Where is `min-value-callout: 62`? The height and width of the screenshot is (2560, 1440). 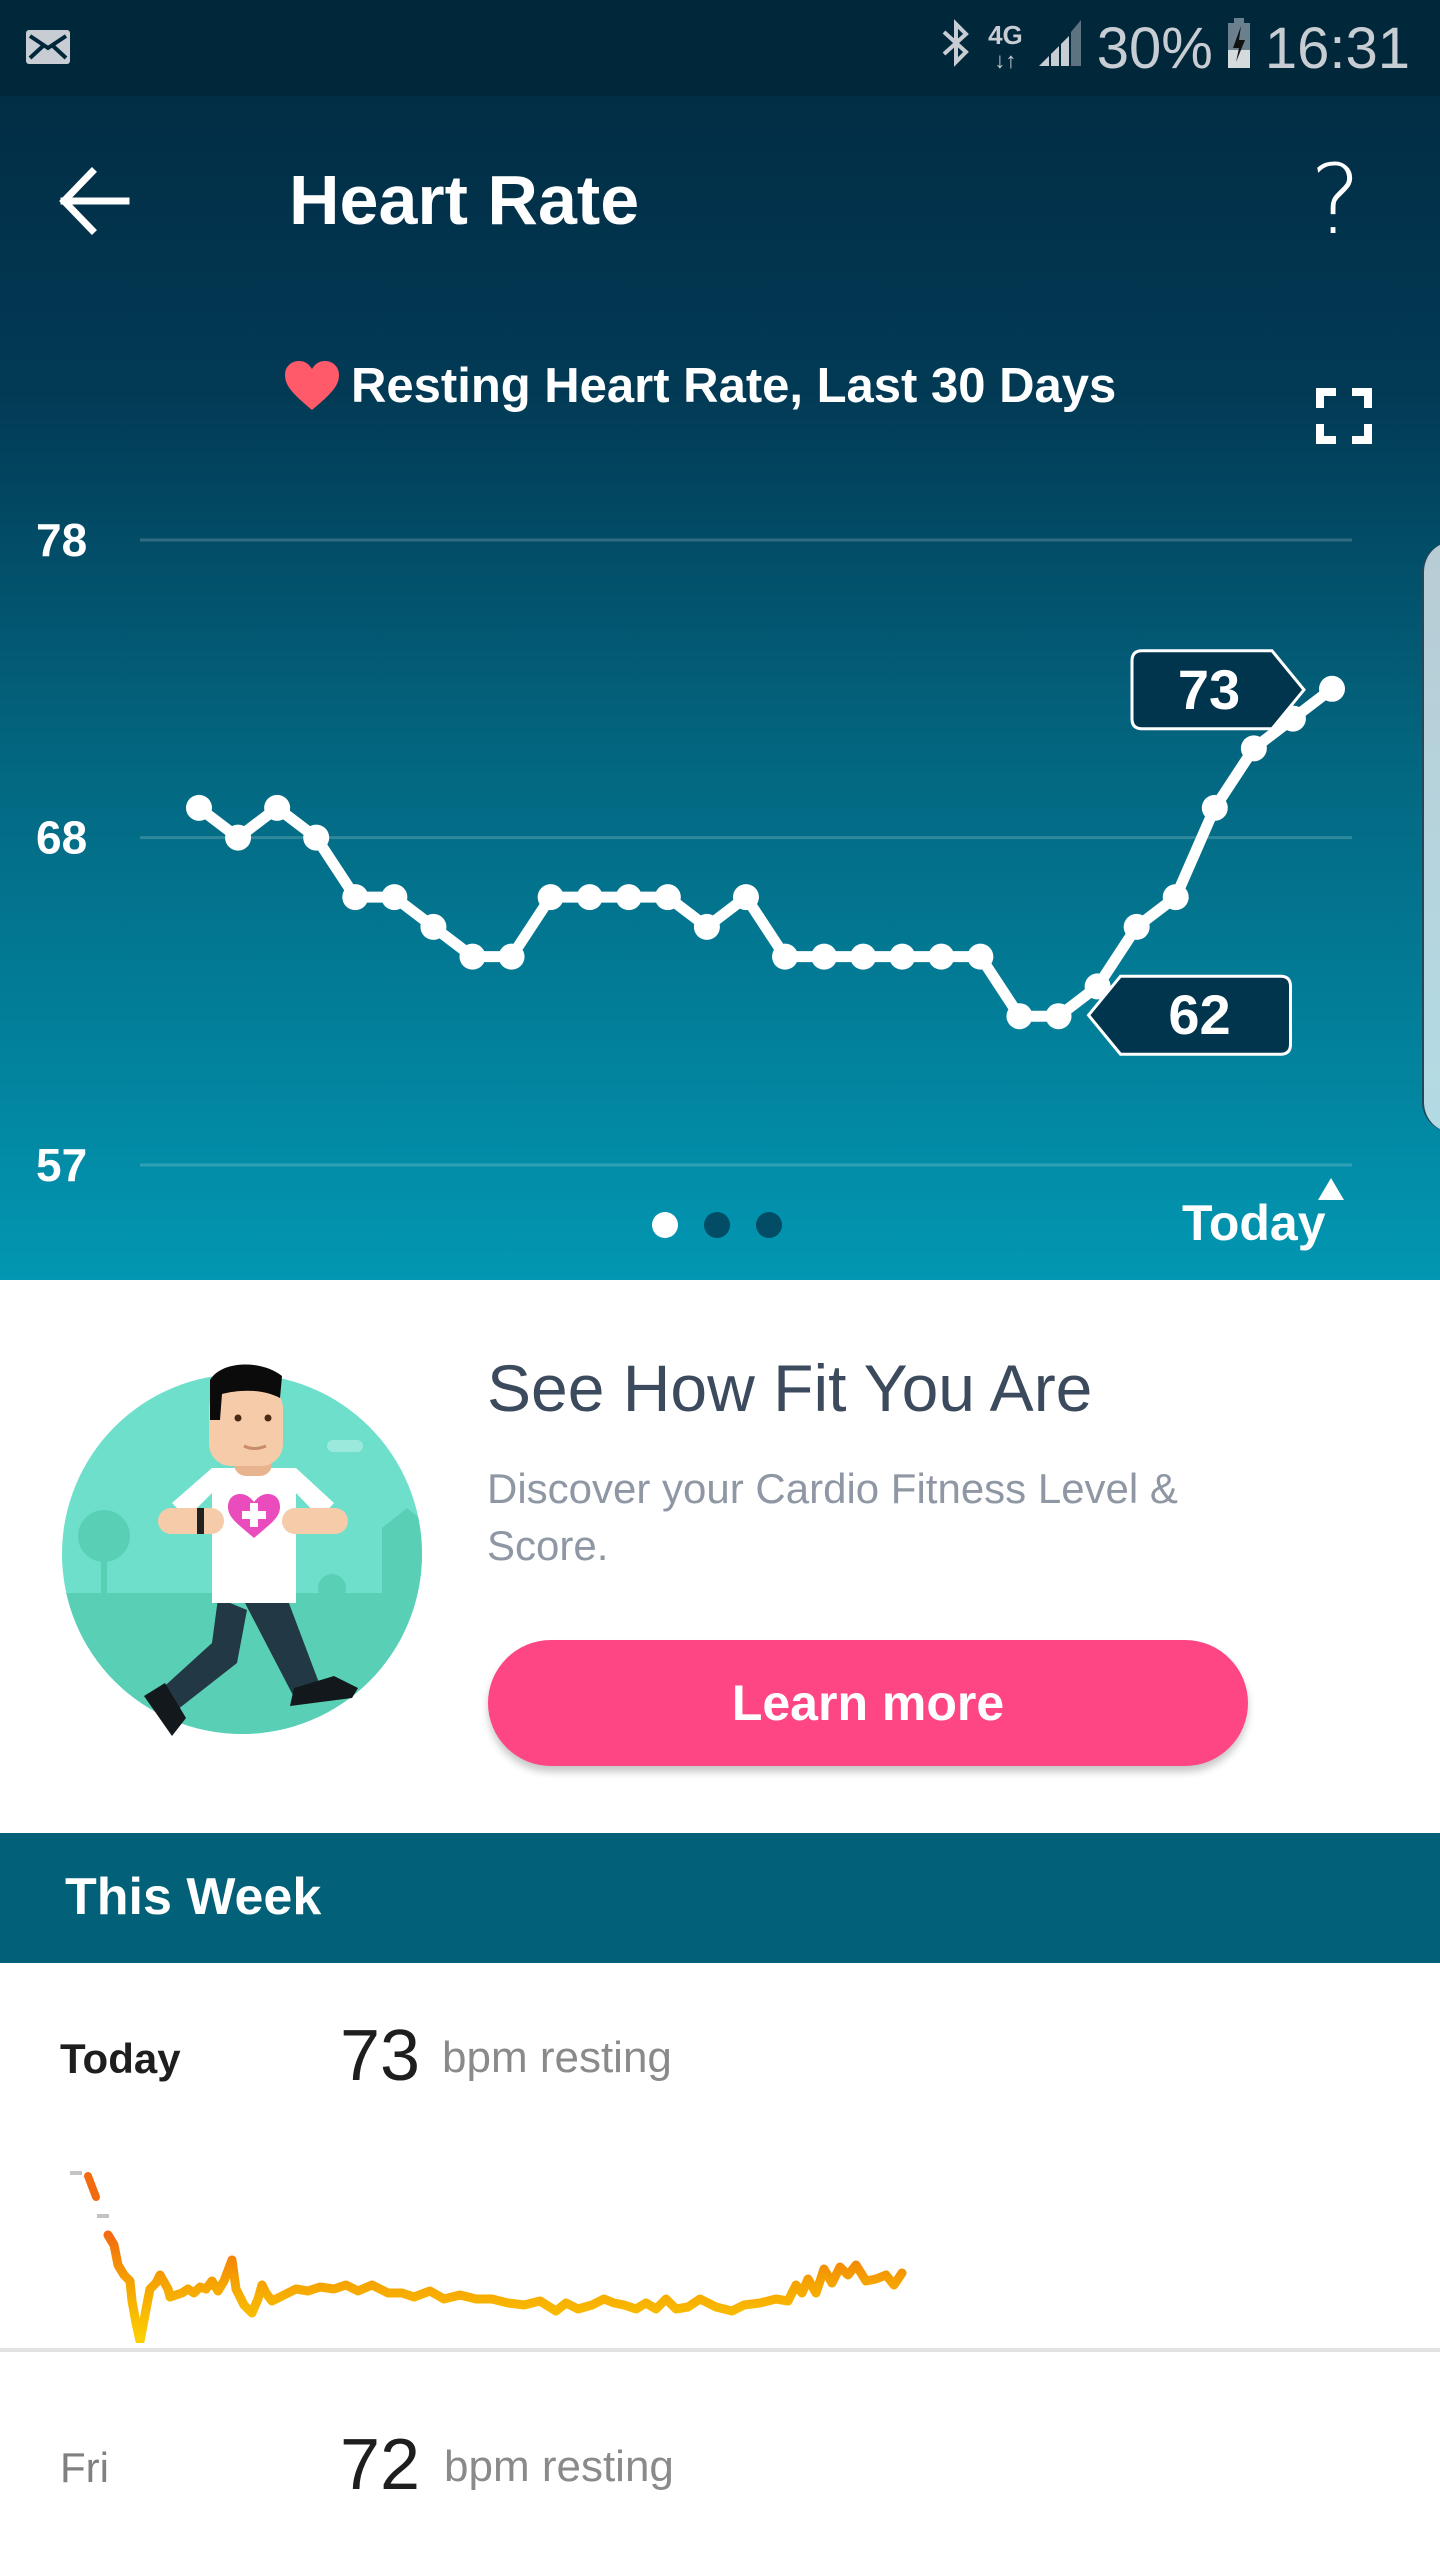 min-value-callout: 62 is located at coordinates (1189, 1015).